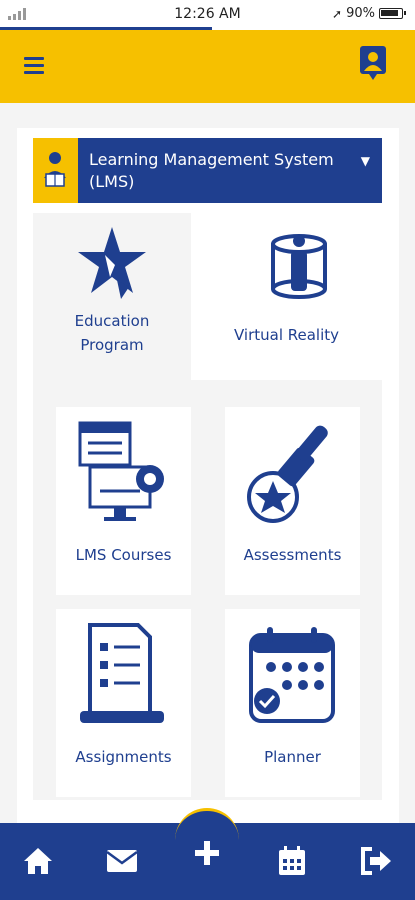 The image size is (415, 900). What do you see at coordinates (112, 333) in the screenshot?
I see `tile-label: Education Program` at bounding box center [112, 333].